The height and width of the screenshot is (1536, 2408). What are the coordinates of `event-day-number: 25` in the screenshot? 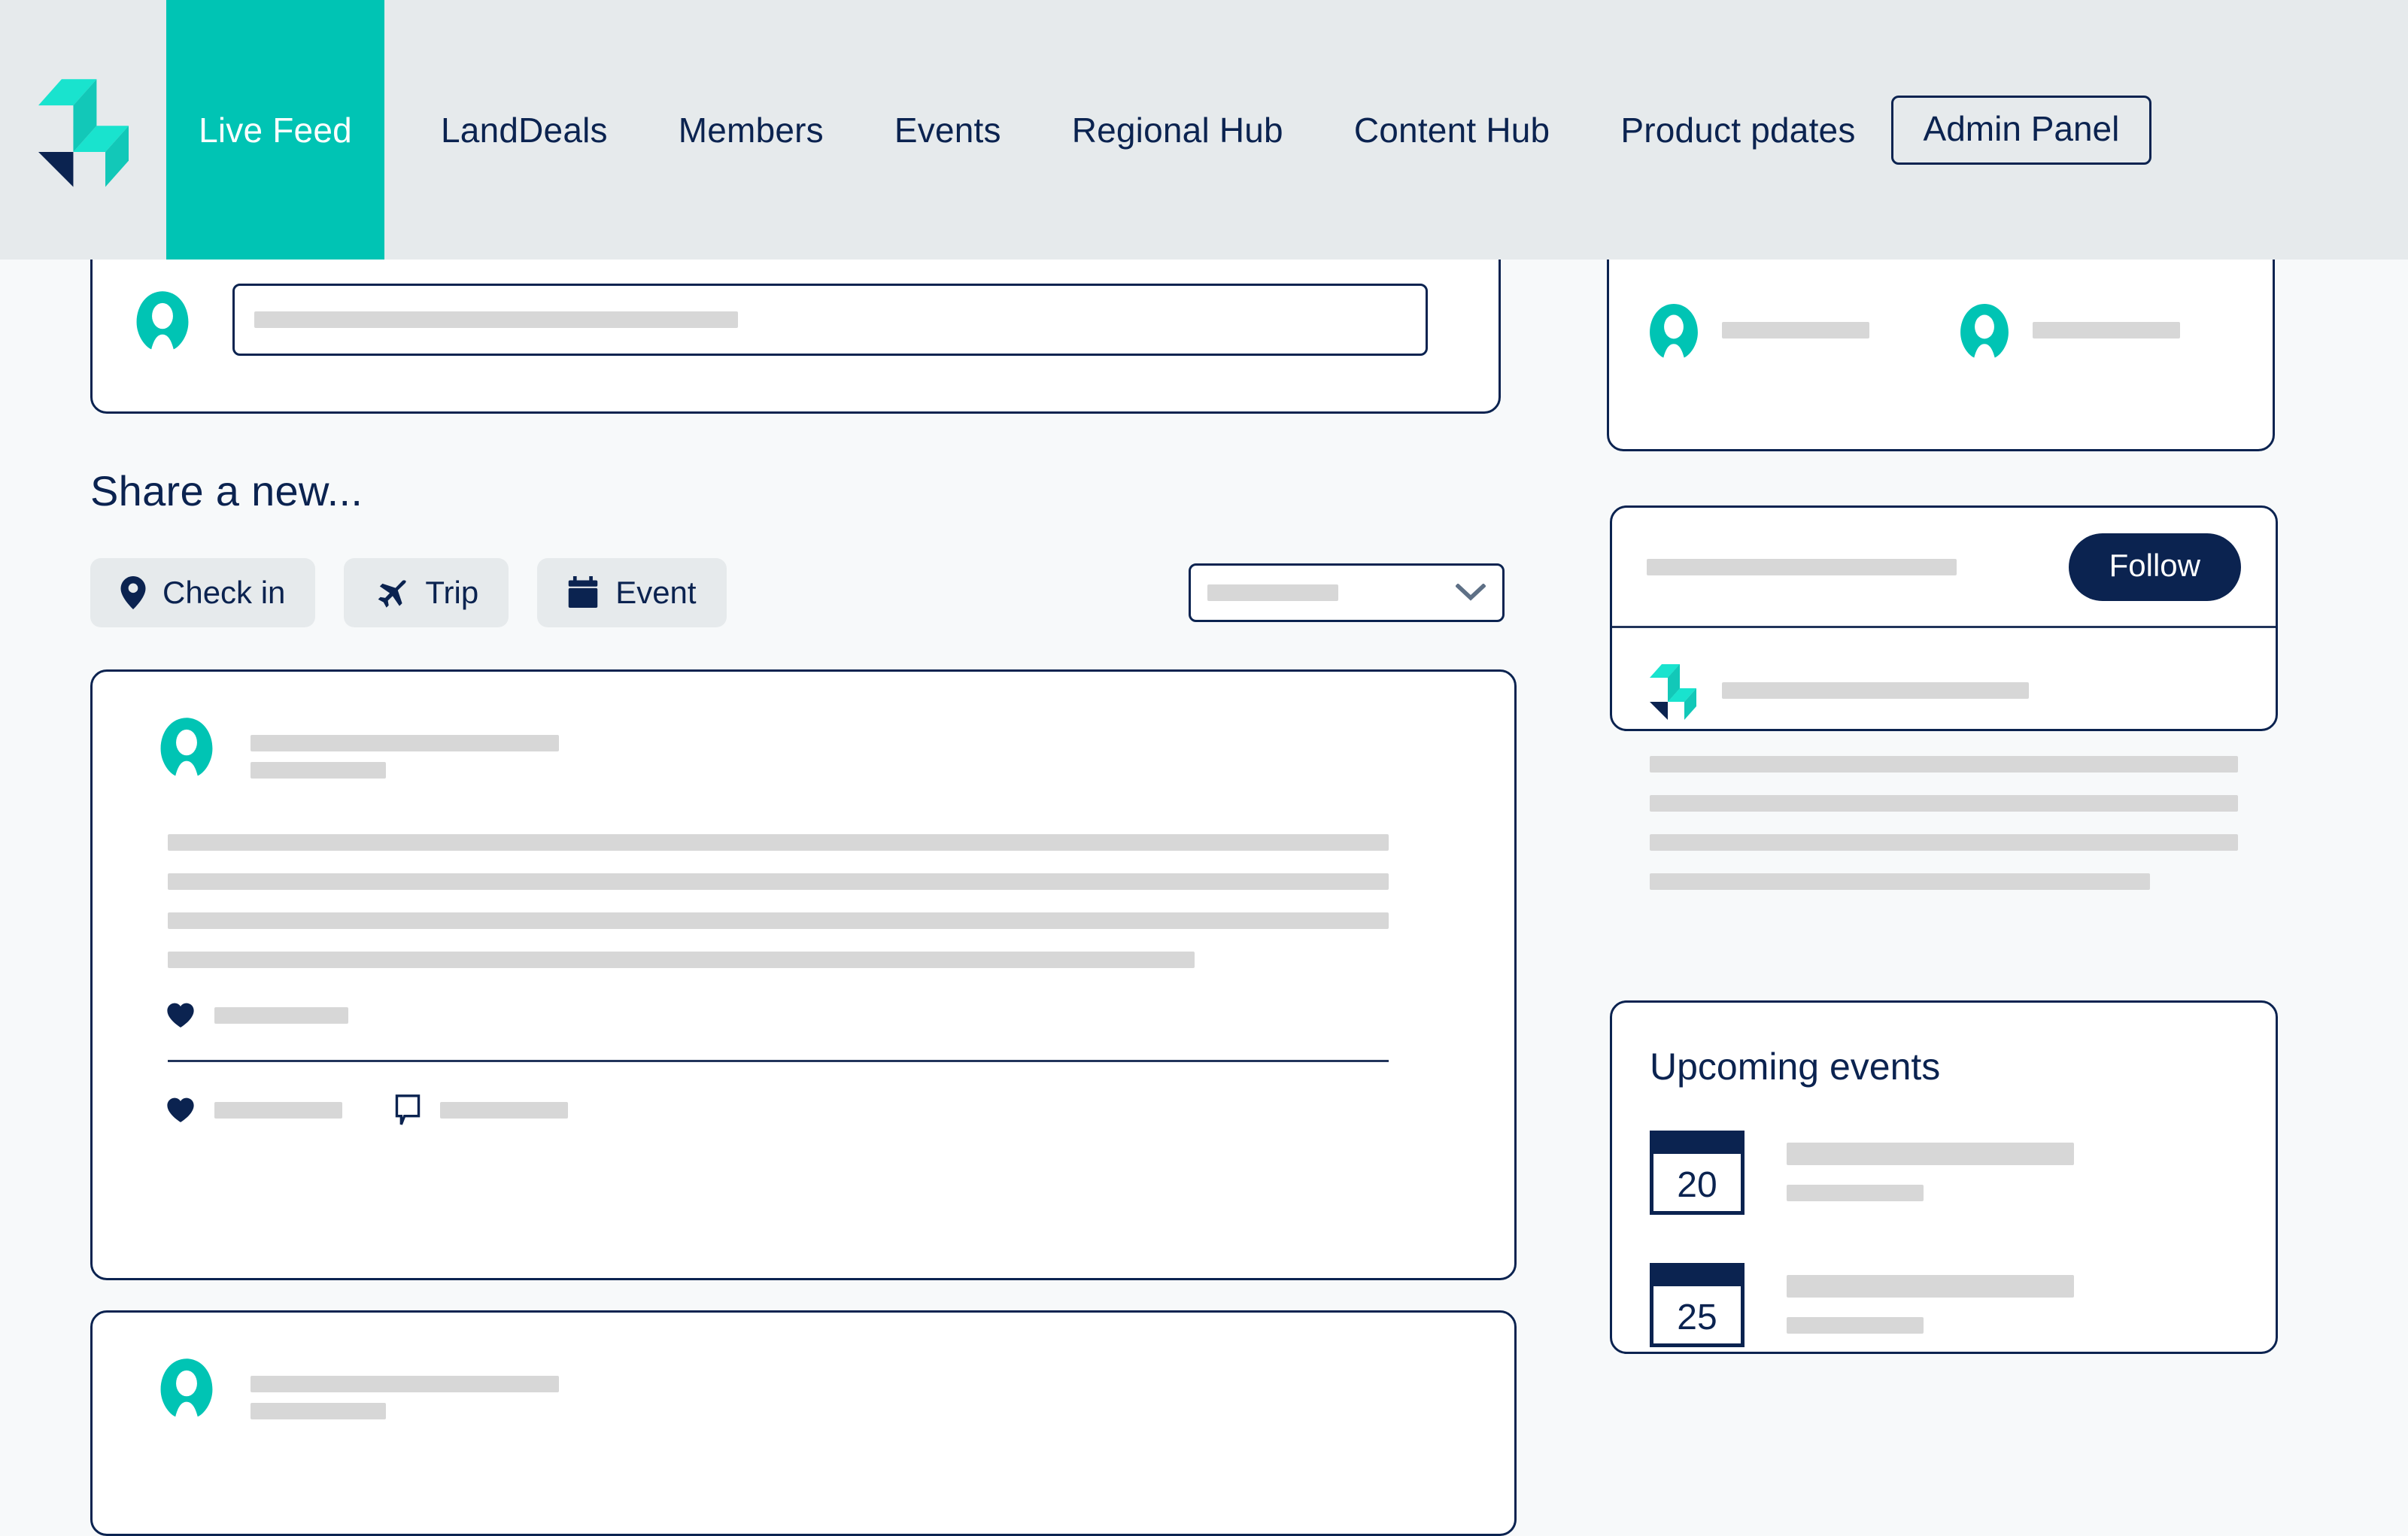 It's located at (1697, 1317).